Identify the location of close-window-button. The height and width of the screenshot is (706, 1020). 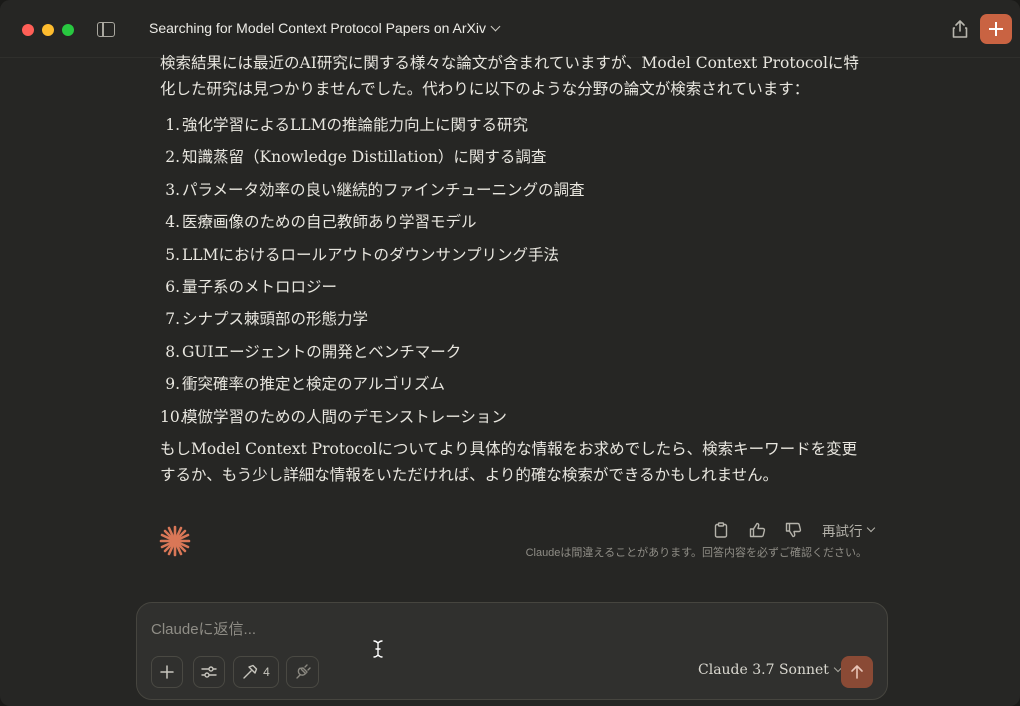
(28, 30).